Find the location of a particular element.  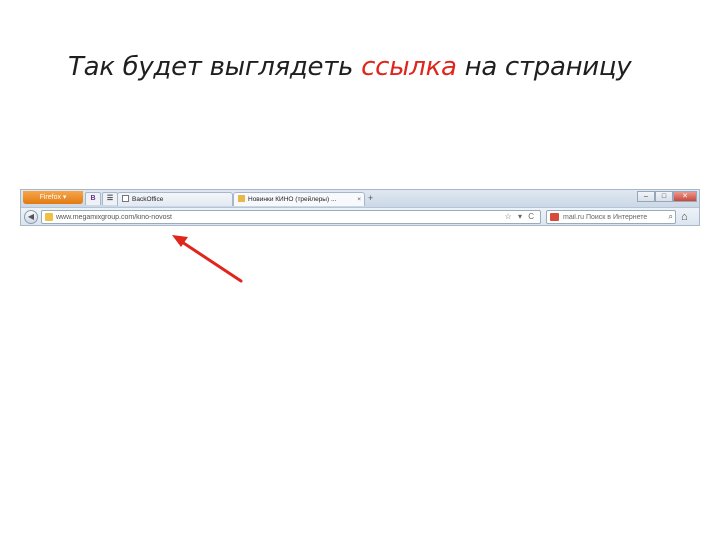

pointer-arrow is located at coordinates (207, 259).